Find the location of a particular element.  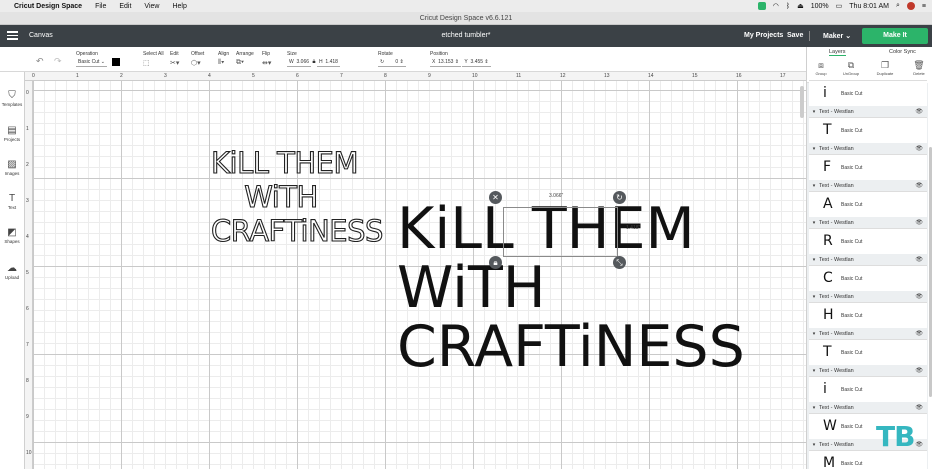

menu-file: File is located at coordinates (100, 6).